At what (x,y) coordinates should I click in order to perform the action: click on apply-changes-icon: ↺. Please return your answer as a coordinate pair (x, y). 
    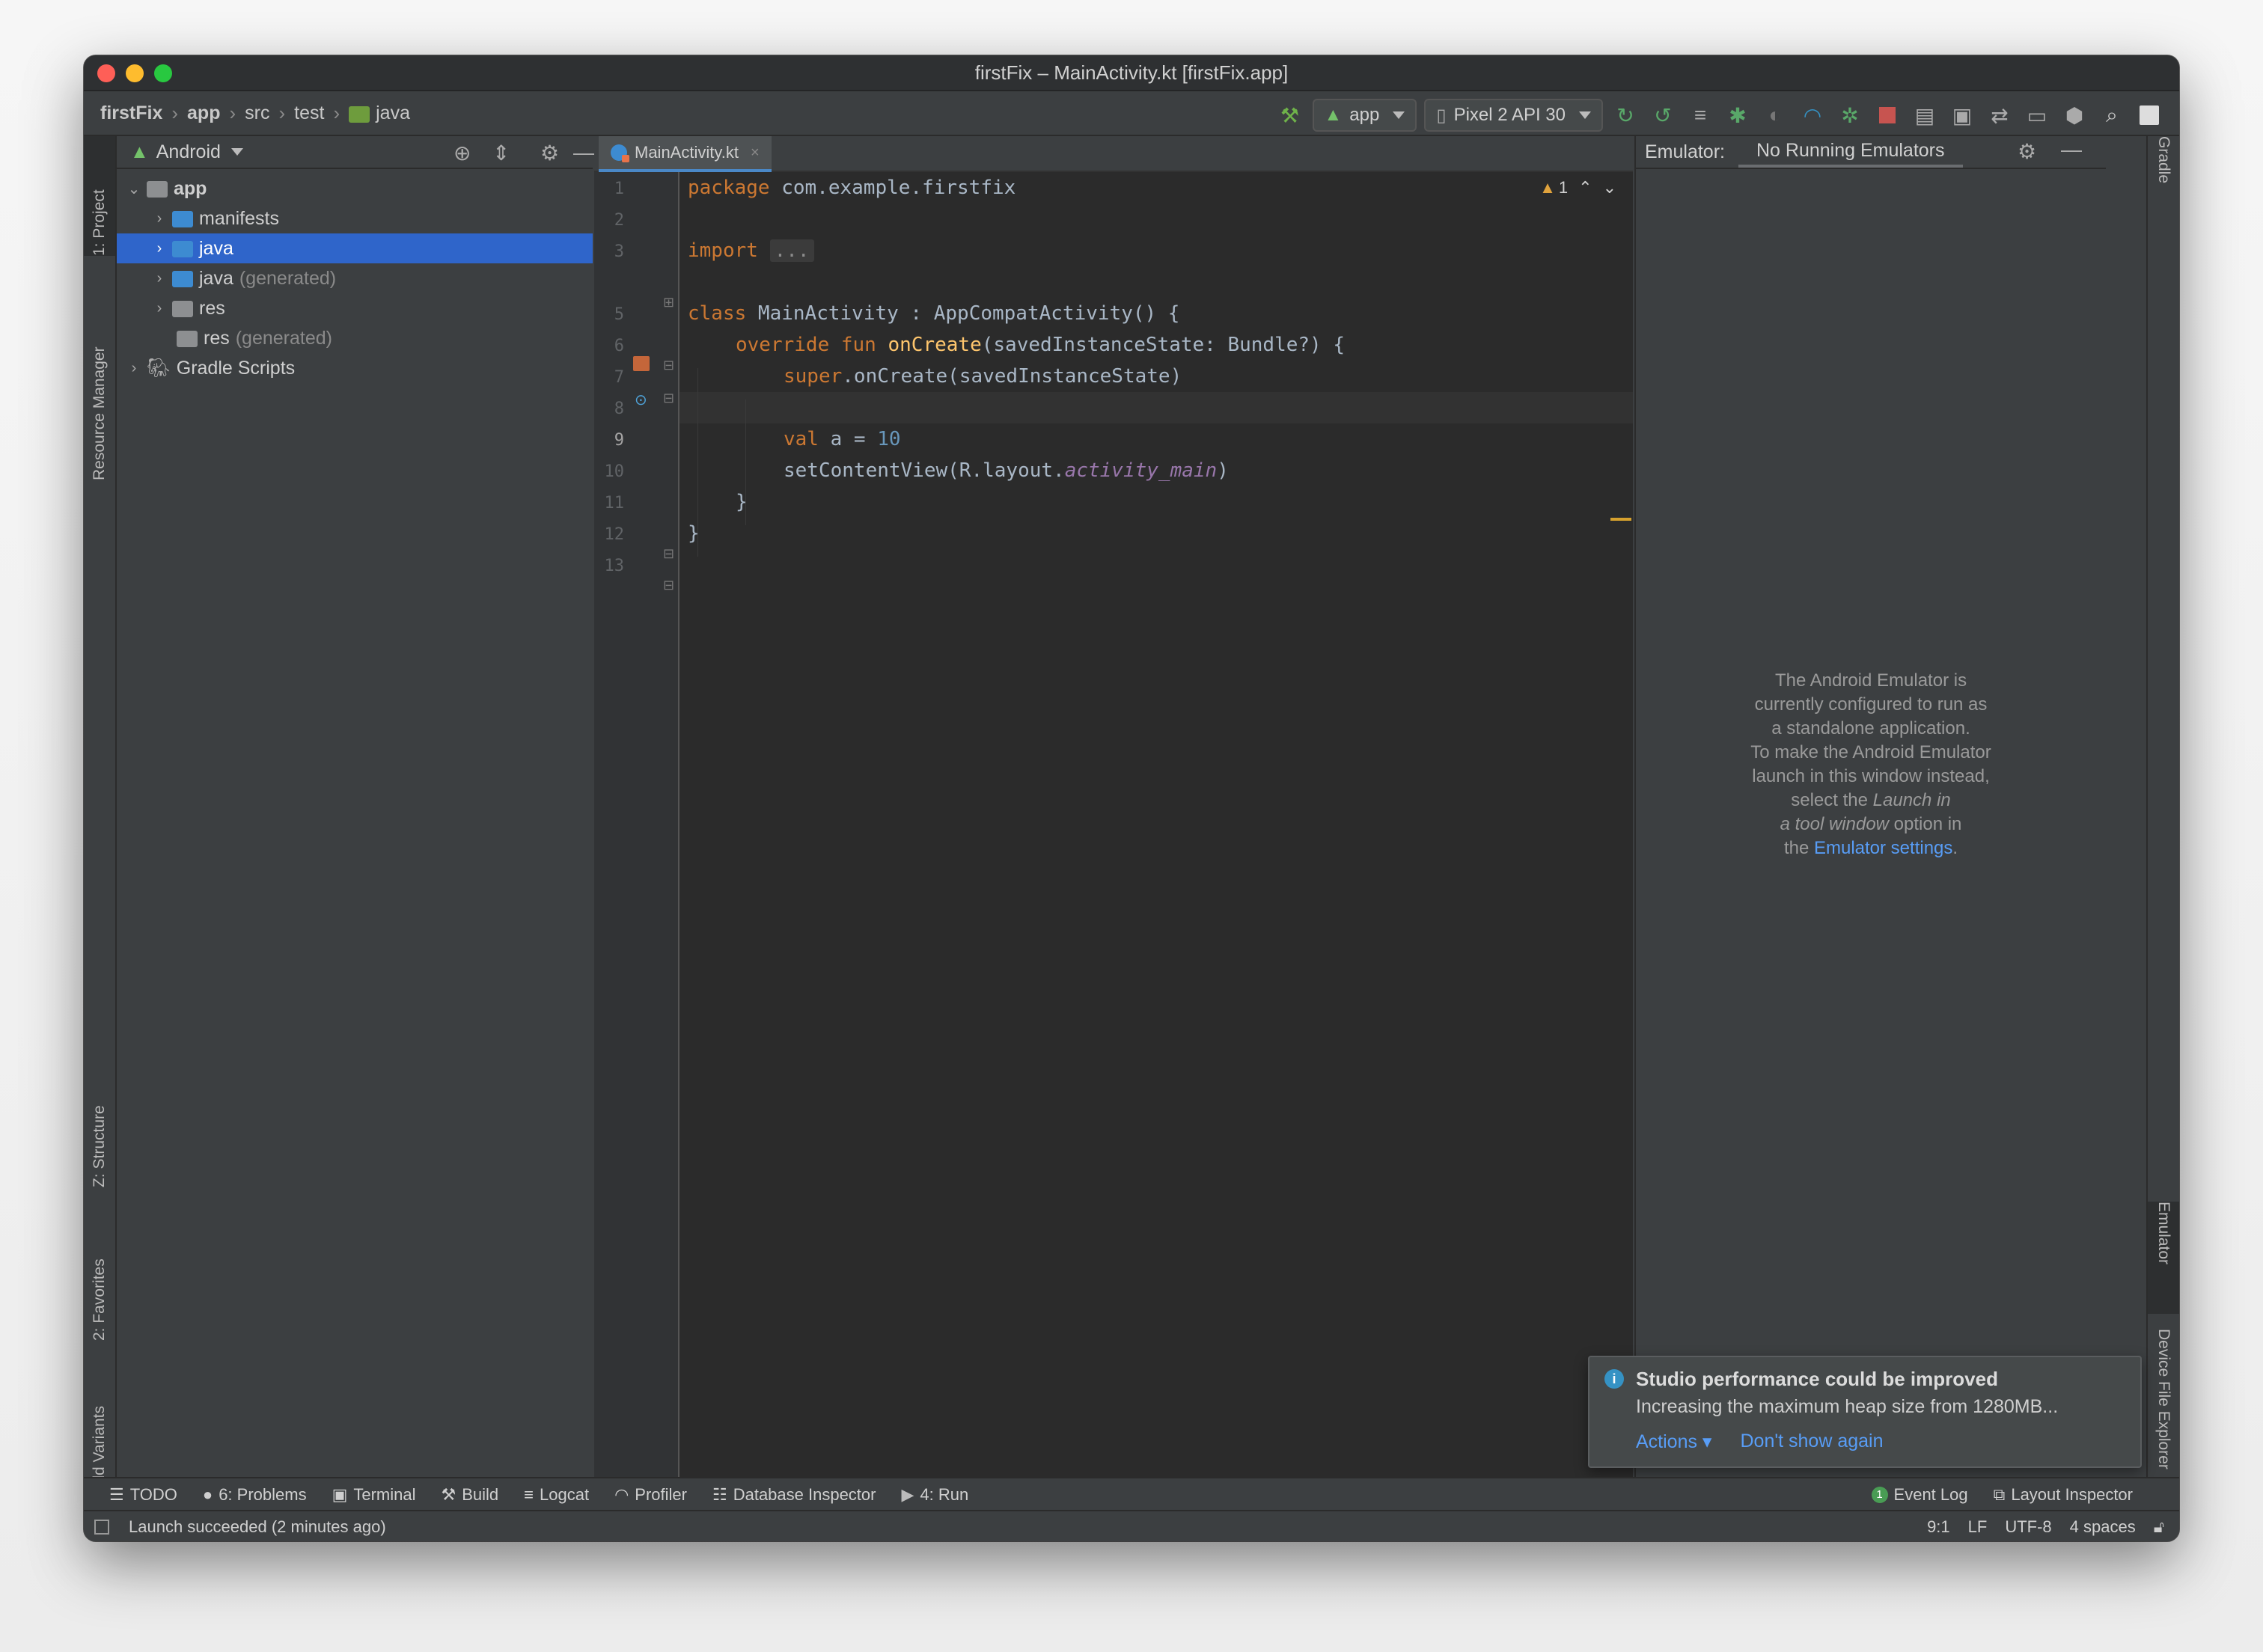
    Looking at the image, I should click on (1663, 115).